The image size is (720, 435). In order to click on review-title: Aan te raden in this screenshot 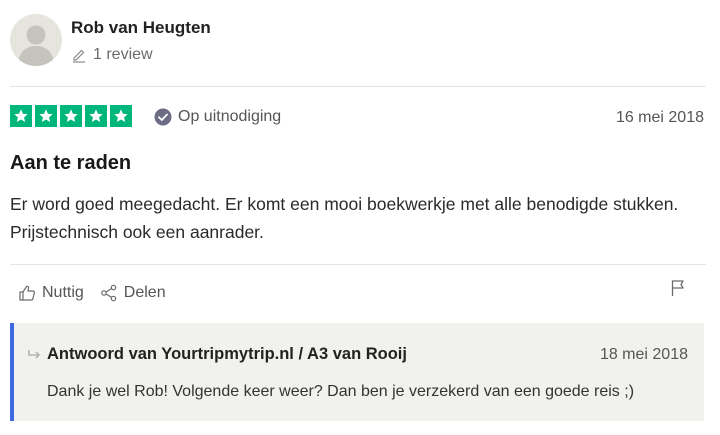, I will do `click(70, 163)`.